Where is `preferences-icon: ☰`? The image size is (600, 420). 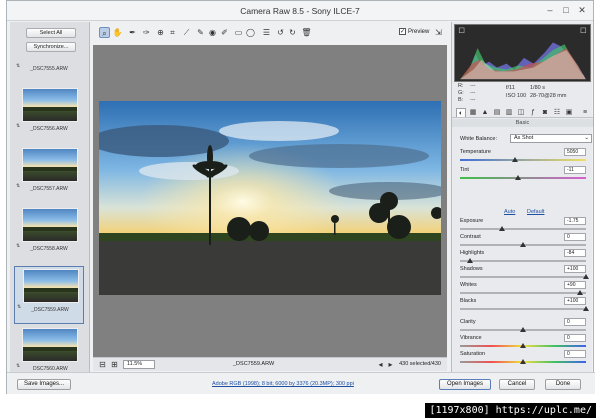 preferences-icon: ☰ is located at coordinates (266, 32).